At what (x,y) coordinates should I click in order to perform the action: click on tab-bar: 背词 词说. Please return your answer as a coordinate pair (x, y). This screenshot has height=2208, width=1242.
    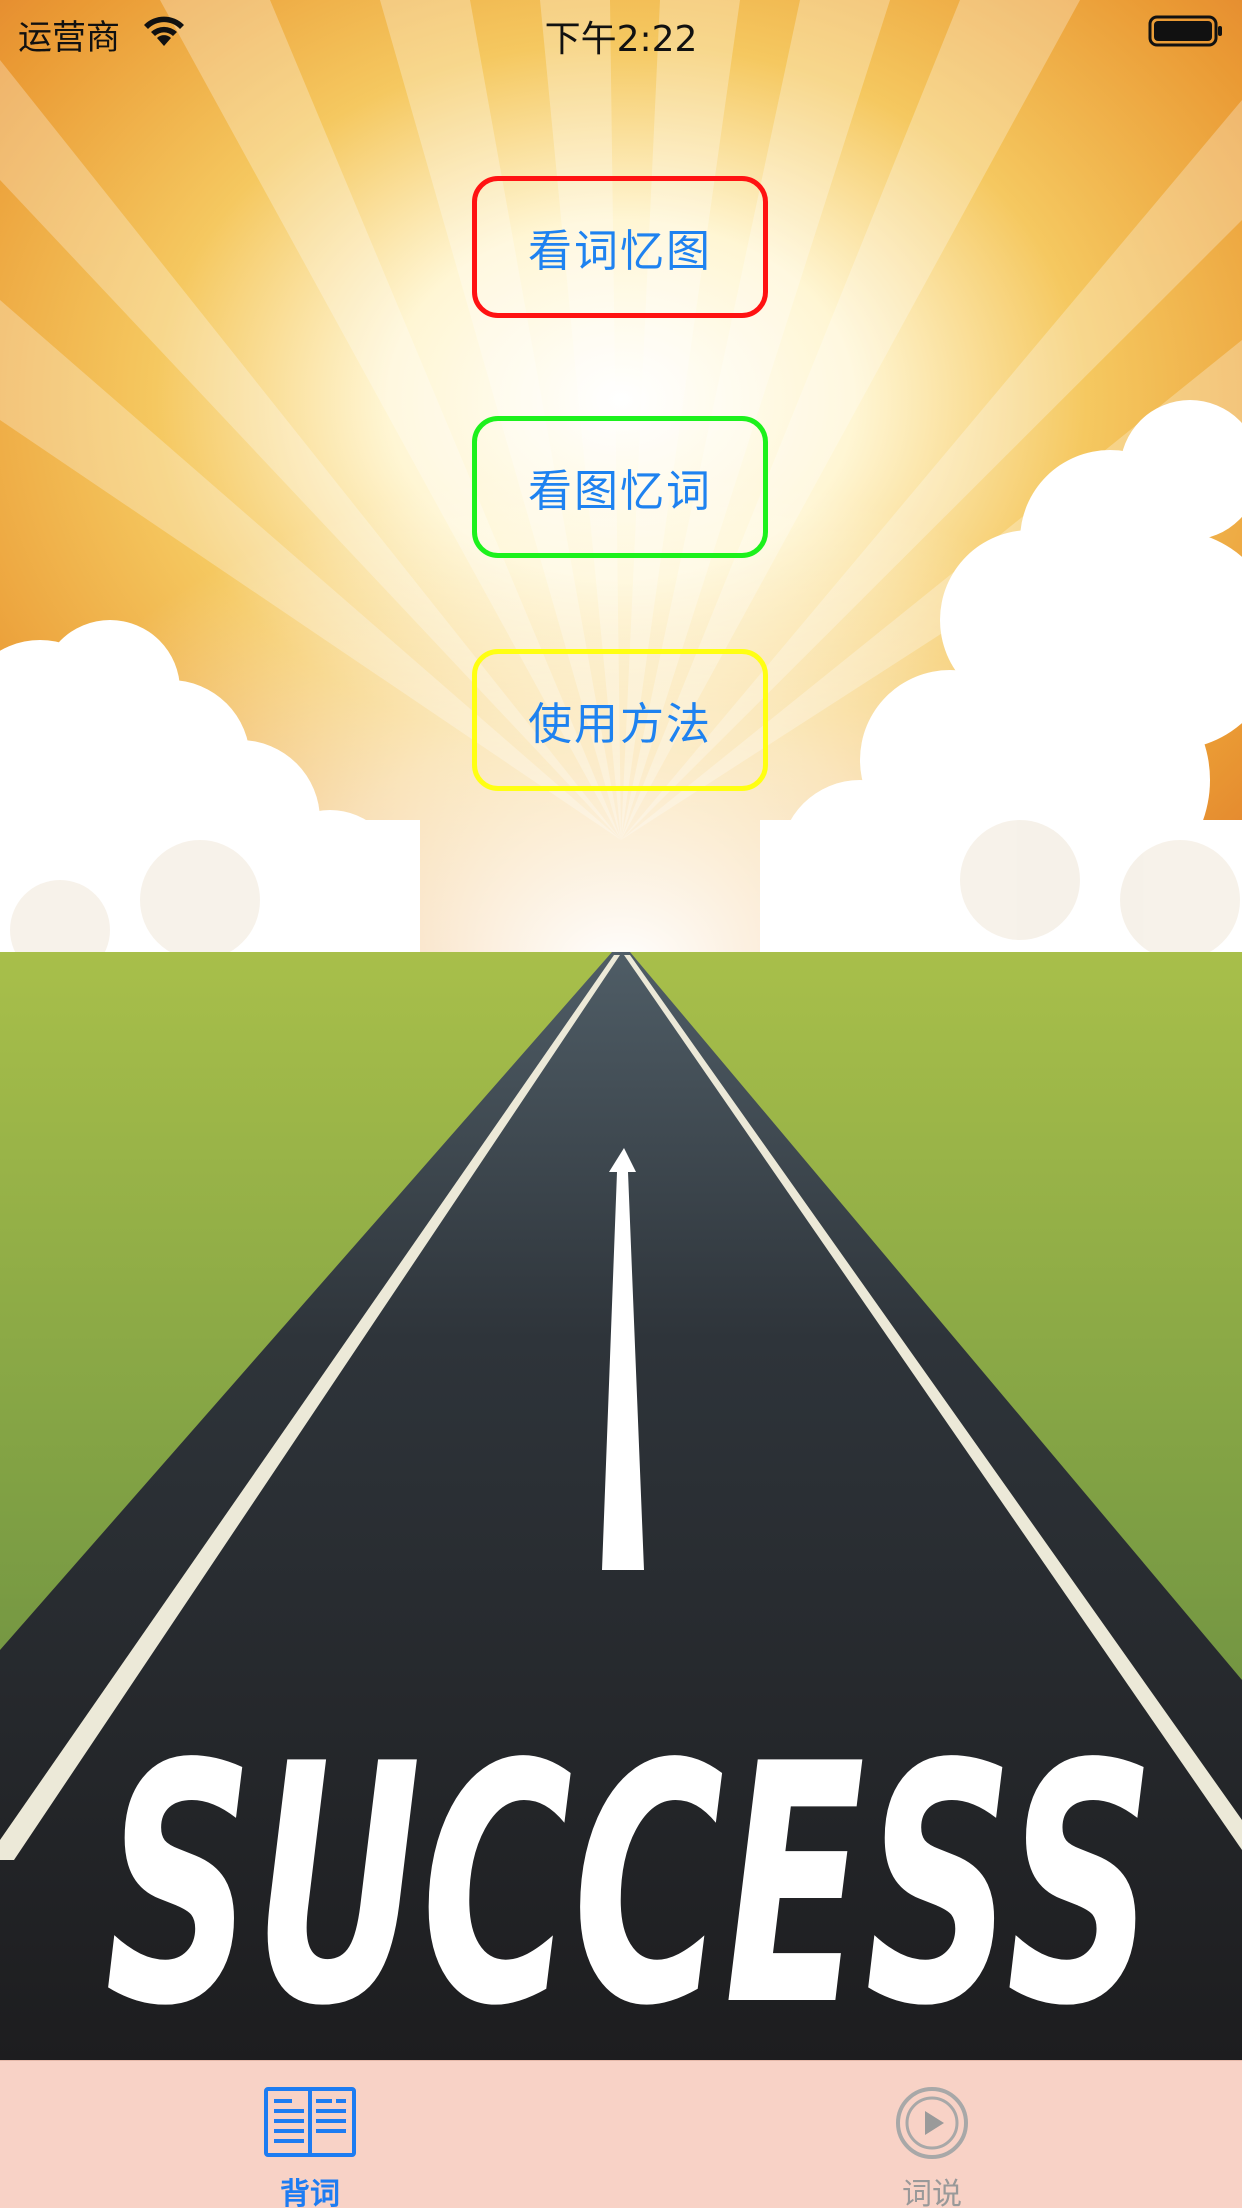
    Looking at the image, I should click on (621, 2134).